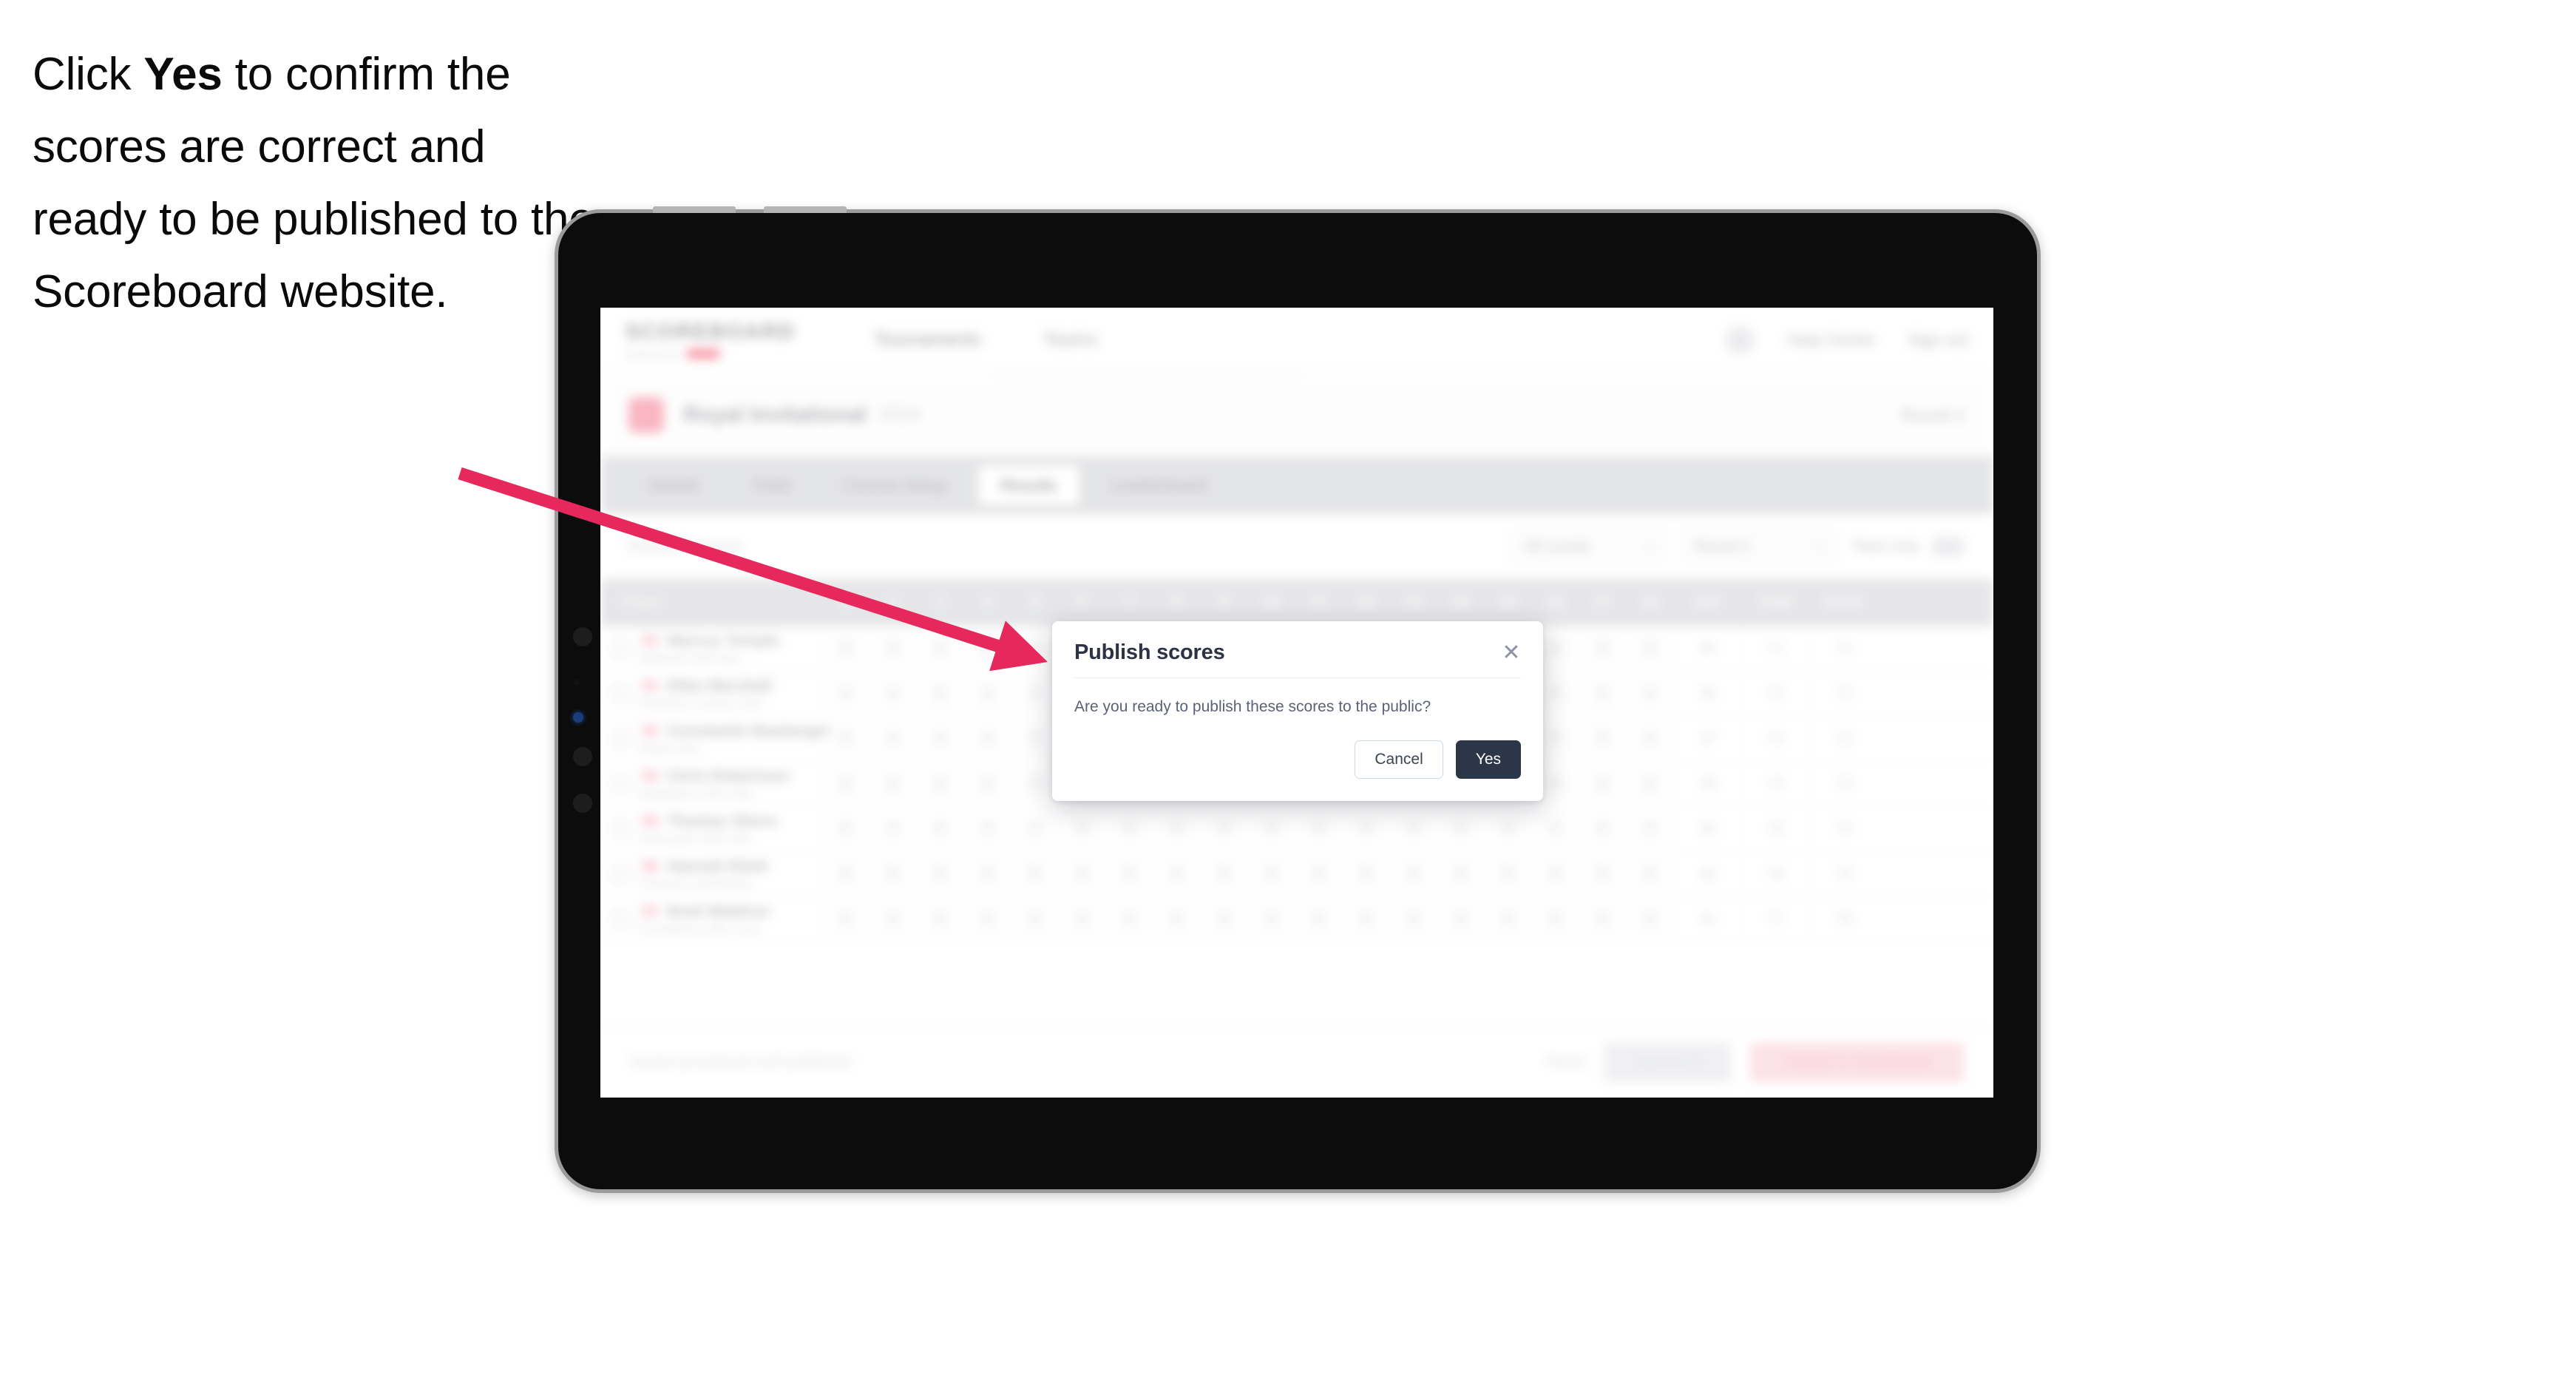 Image resolution: width=2576 pixels, height=1386 pixels. What do you see at coordinates (576, 682) in the screenshot?
I see `ambient-sensor-icon` at bounding box center [576, 682].